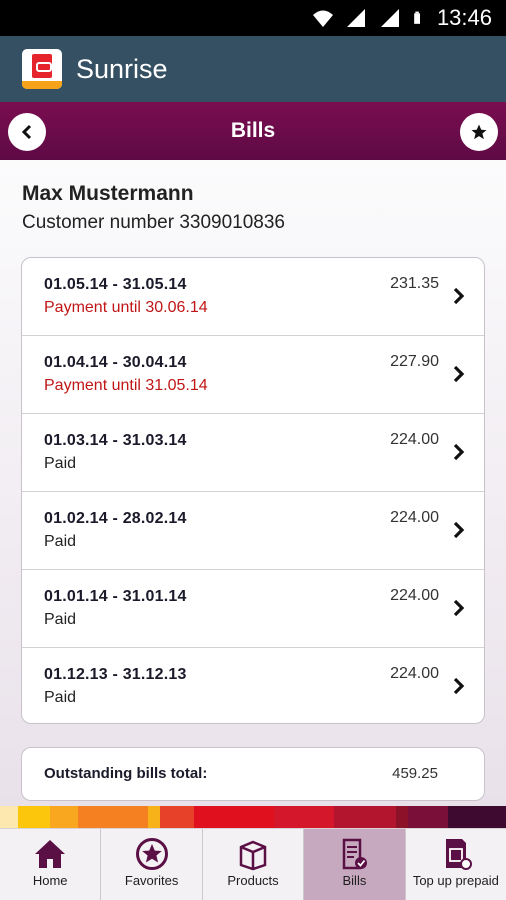 This screenshot has width=506, height=900. Describe the element at coordinates (253, 817) in the screenshot. I see `brand-color-stripe` at that location.